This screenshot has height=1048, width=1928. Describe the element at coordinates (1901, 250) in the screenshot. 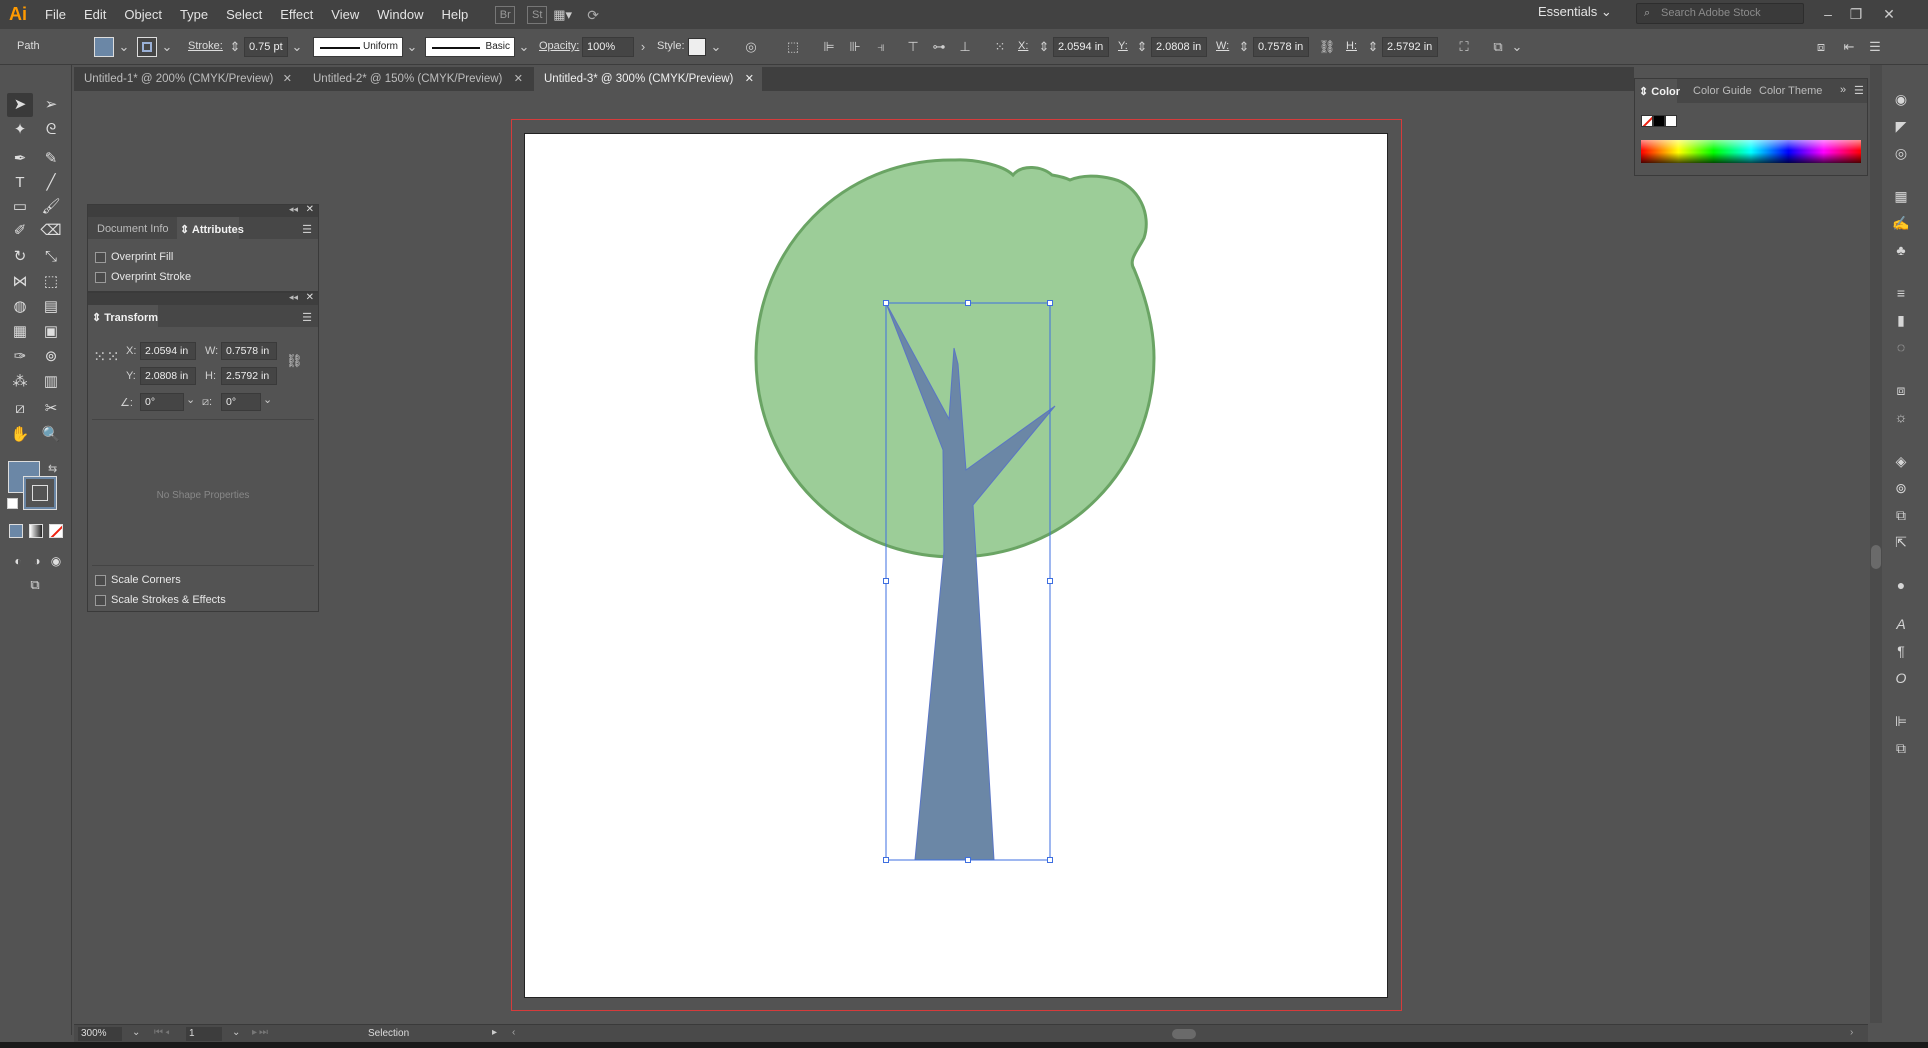

I see `symbols-icon: ♣` at that location.